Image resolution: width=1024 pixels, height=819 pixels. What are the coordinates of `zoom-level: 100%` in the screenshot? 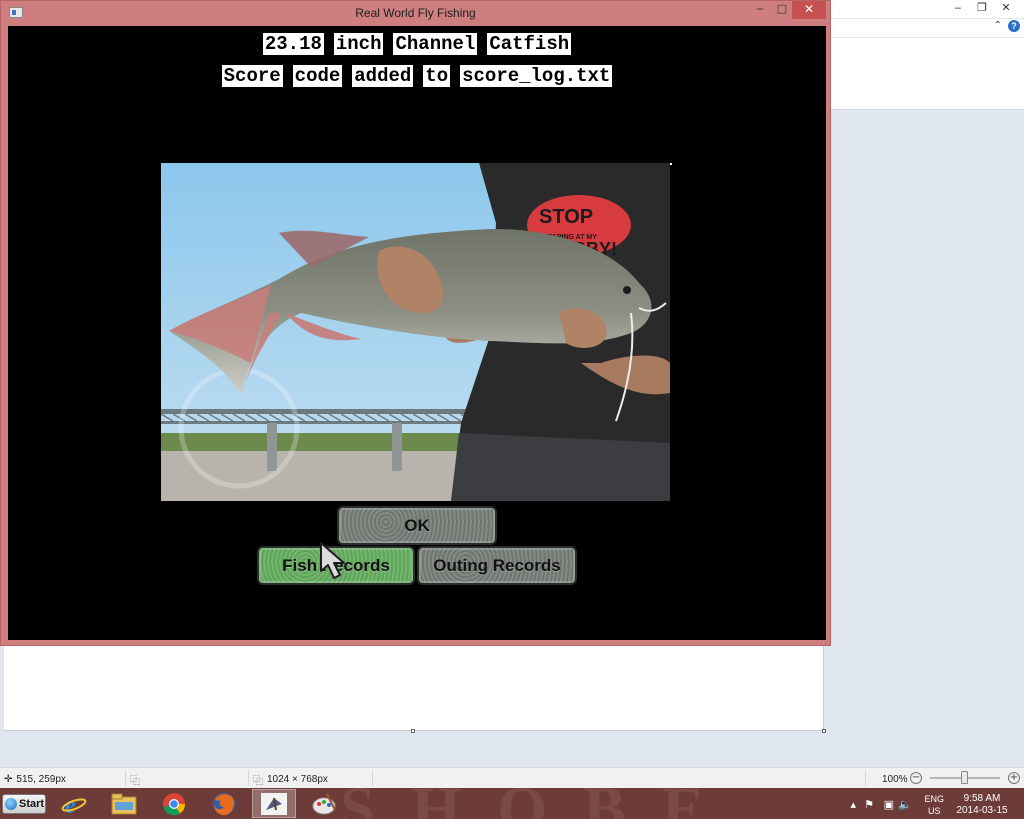 It's located at (895, 779).